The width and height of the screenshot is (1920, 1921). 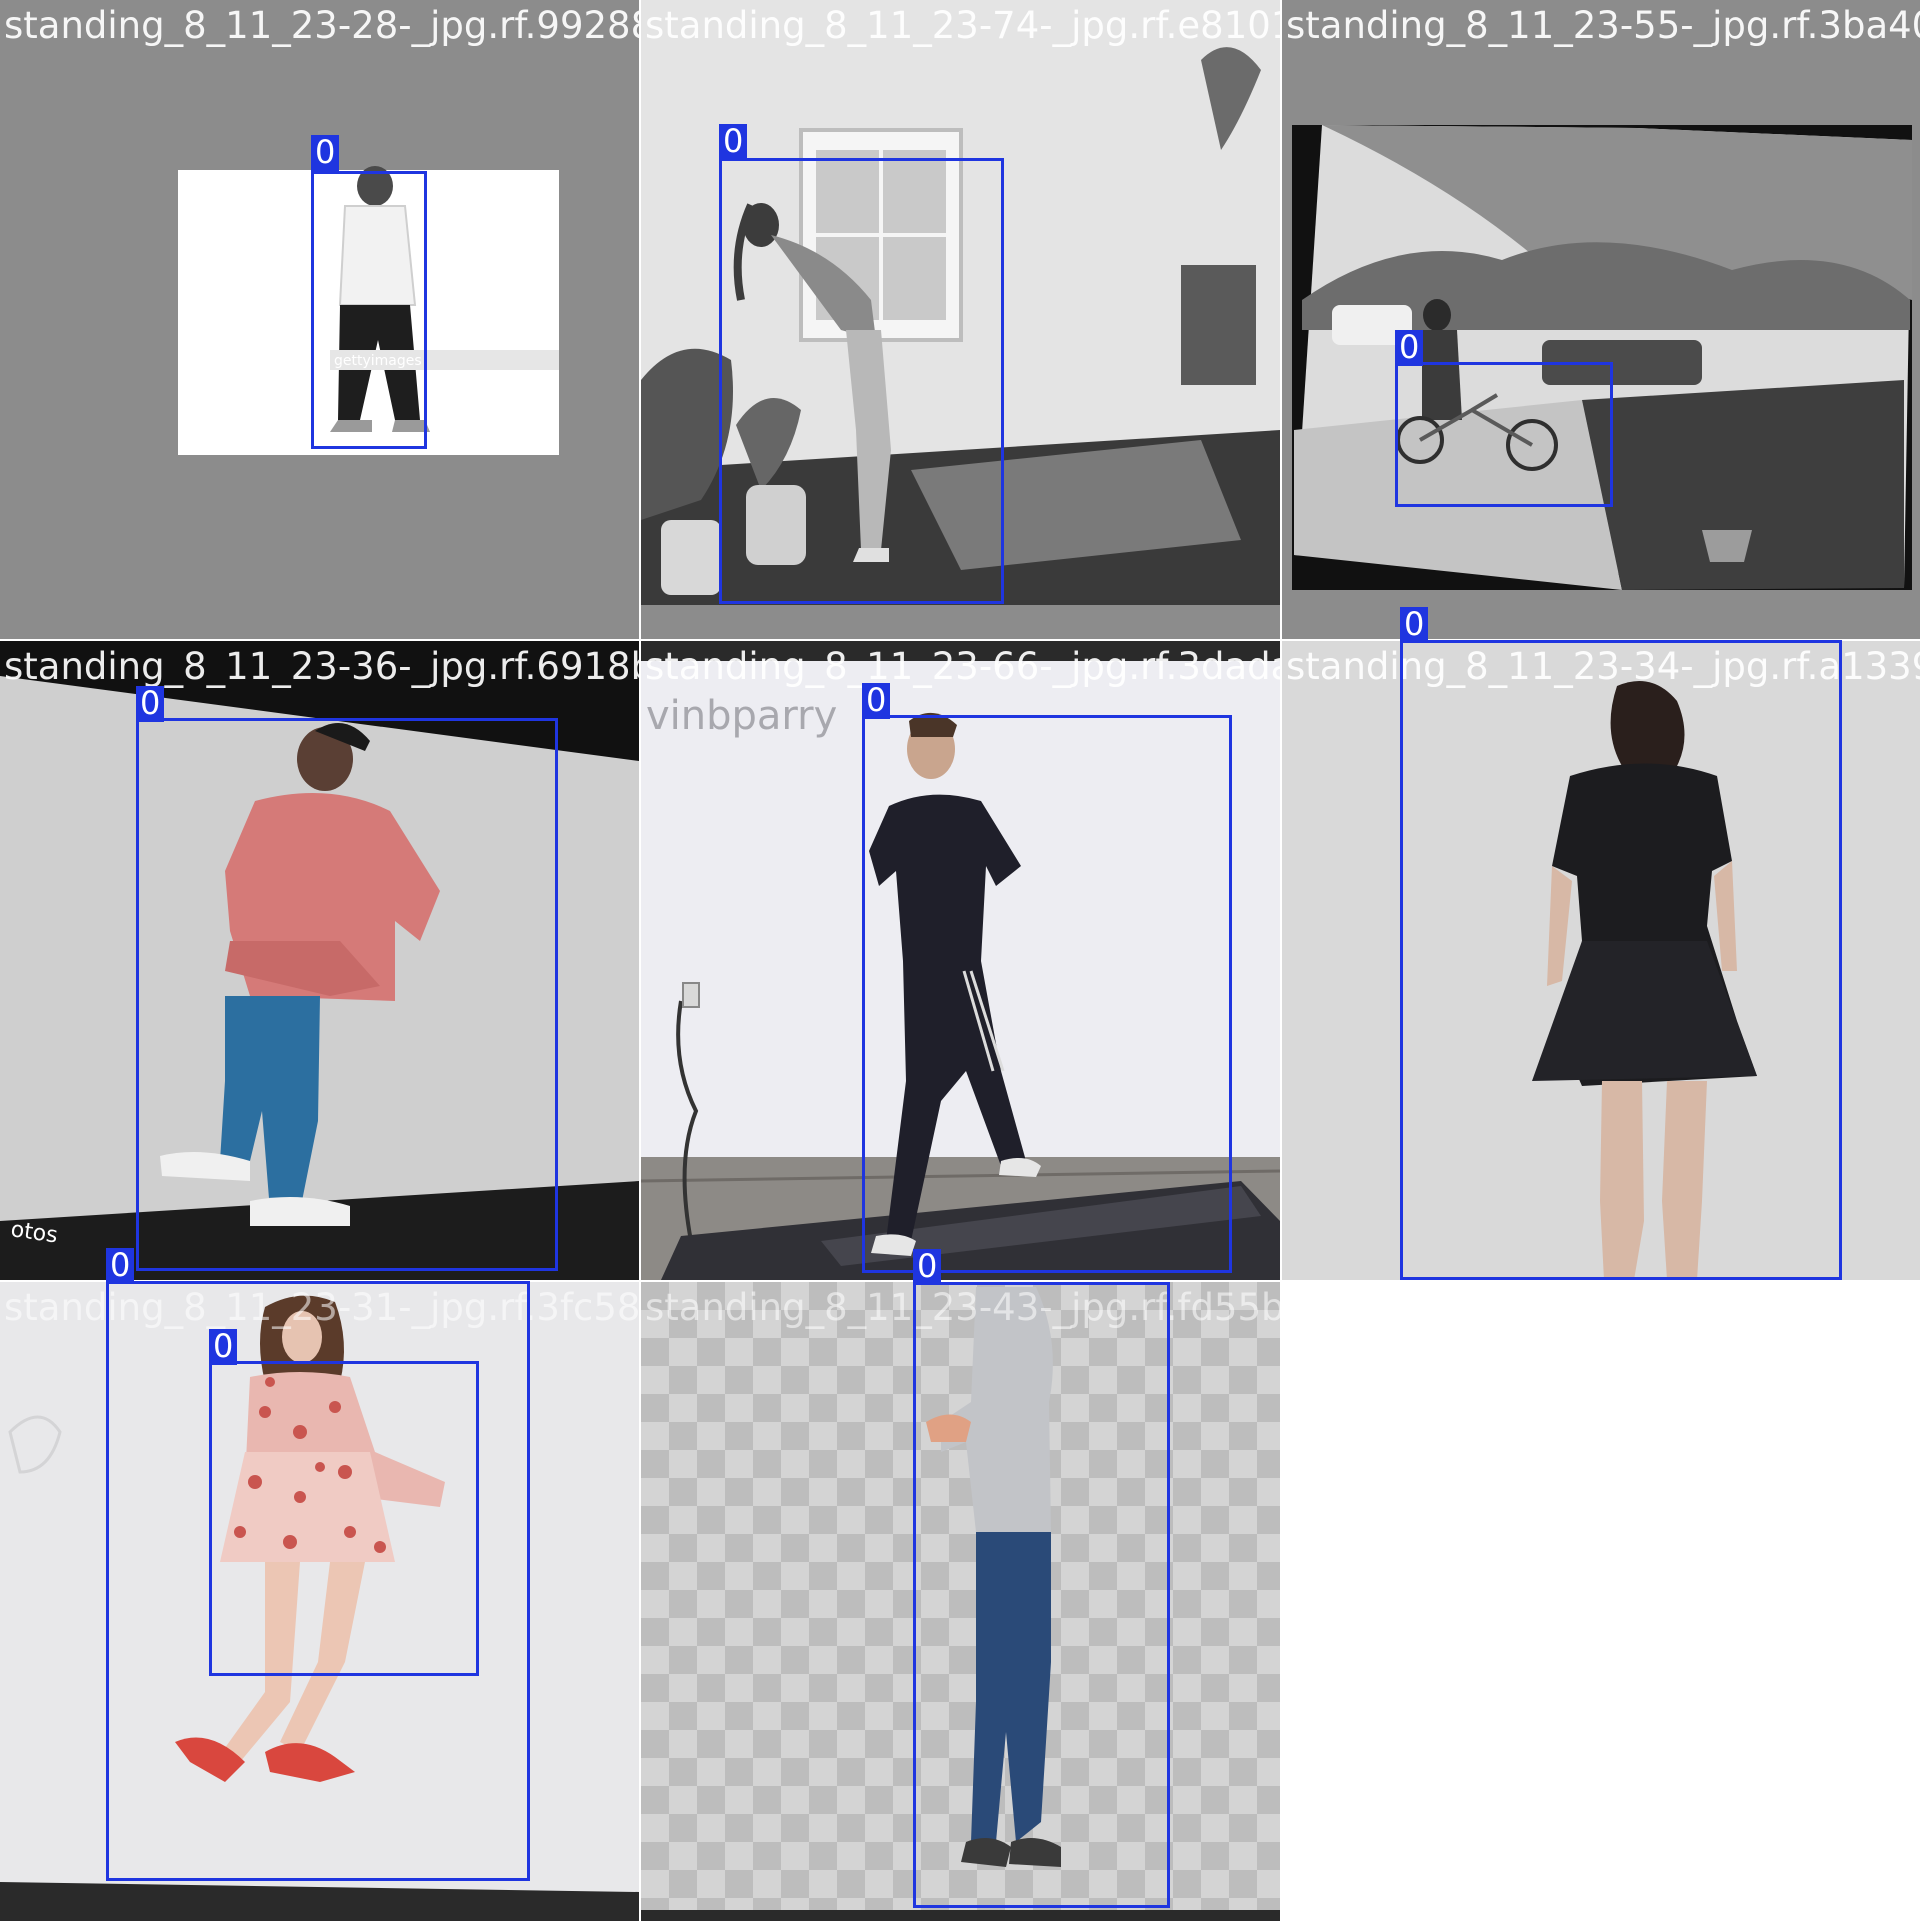 I want to click on scene-photo-woman-floral-dress, so click(x=319, y=1601).